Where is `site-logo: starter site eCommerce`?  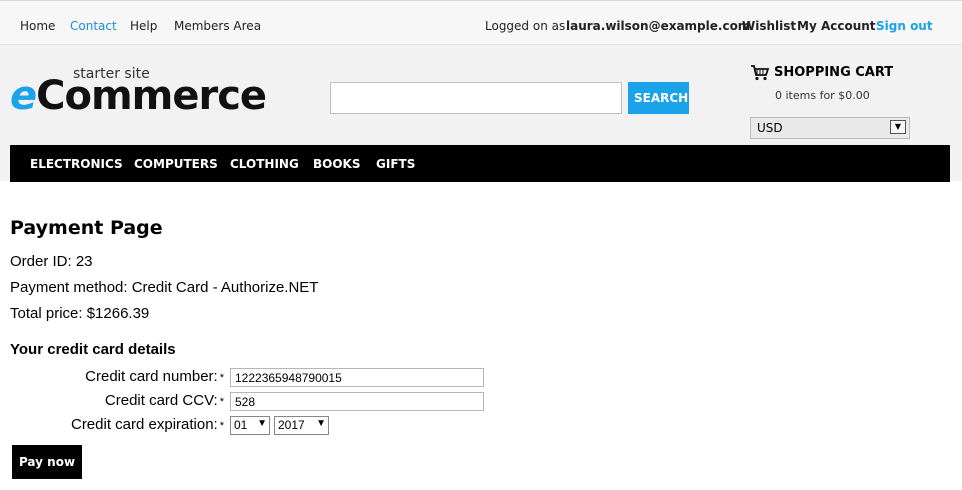 site-logo: starter site eCommerce is located at coordinates (140, 93).